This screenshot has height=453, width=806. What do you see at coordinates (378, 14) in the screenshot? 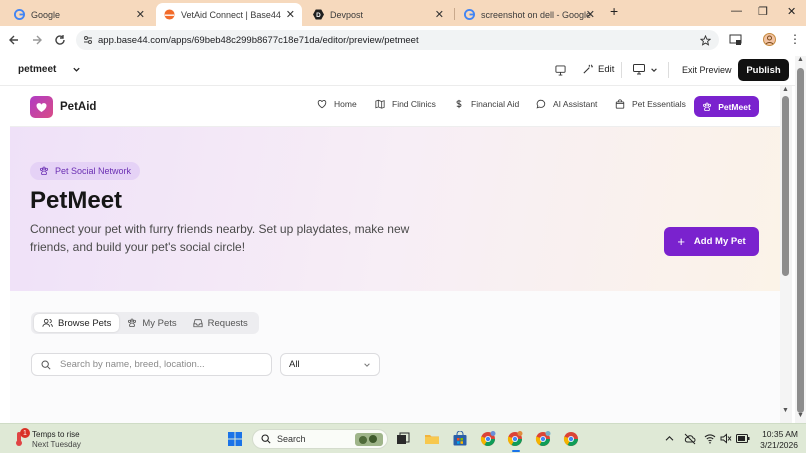
I see `browser-tab-devpost: D Devpost ✕` at bounding box center [378, 14].